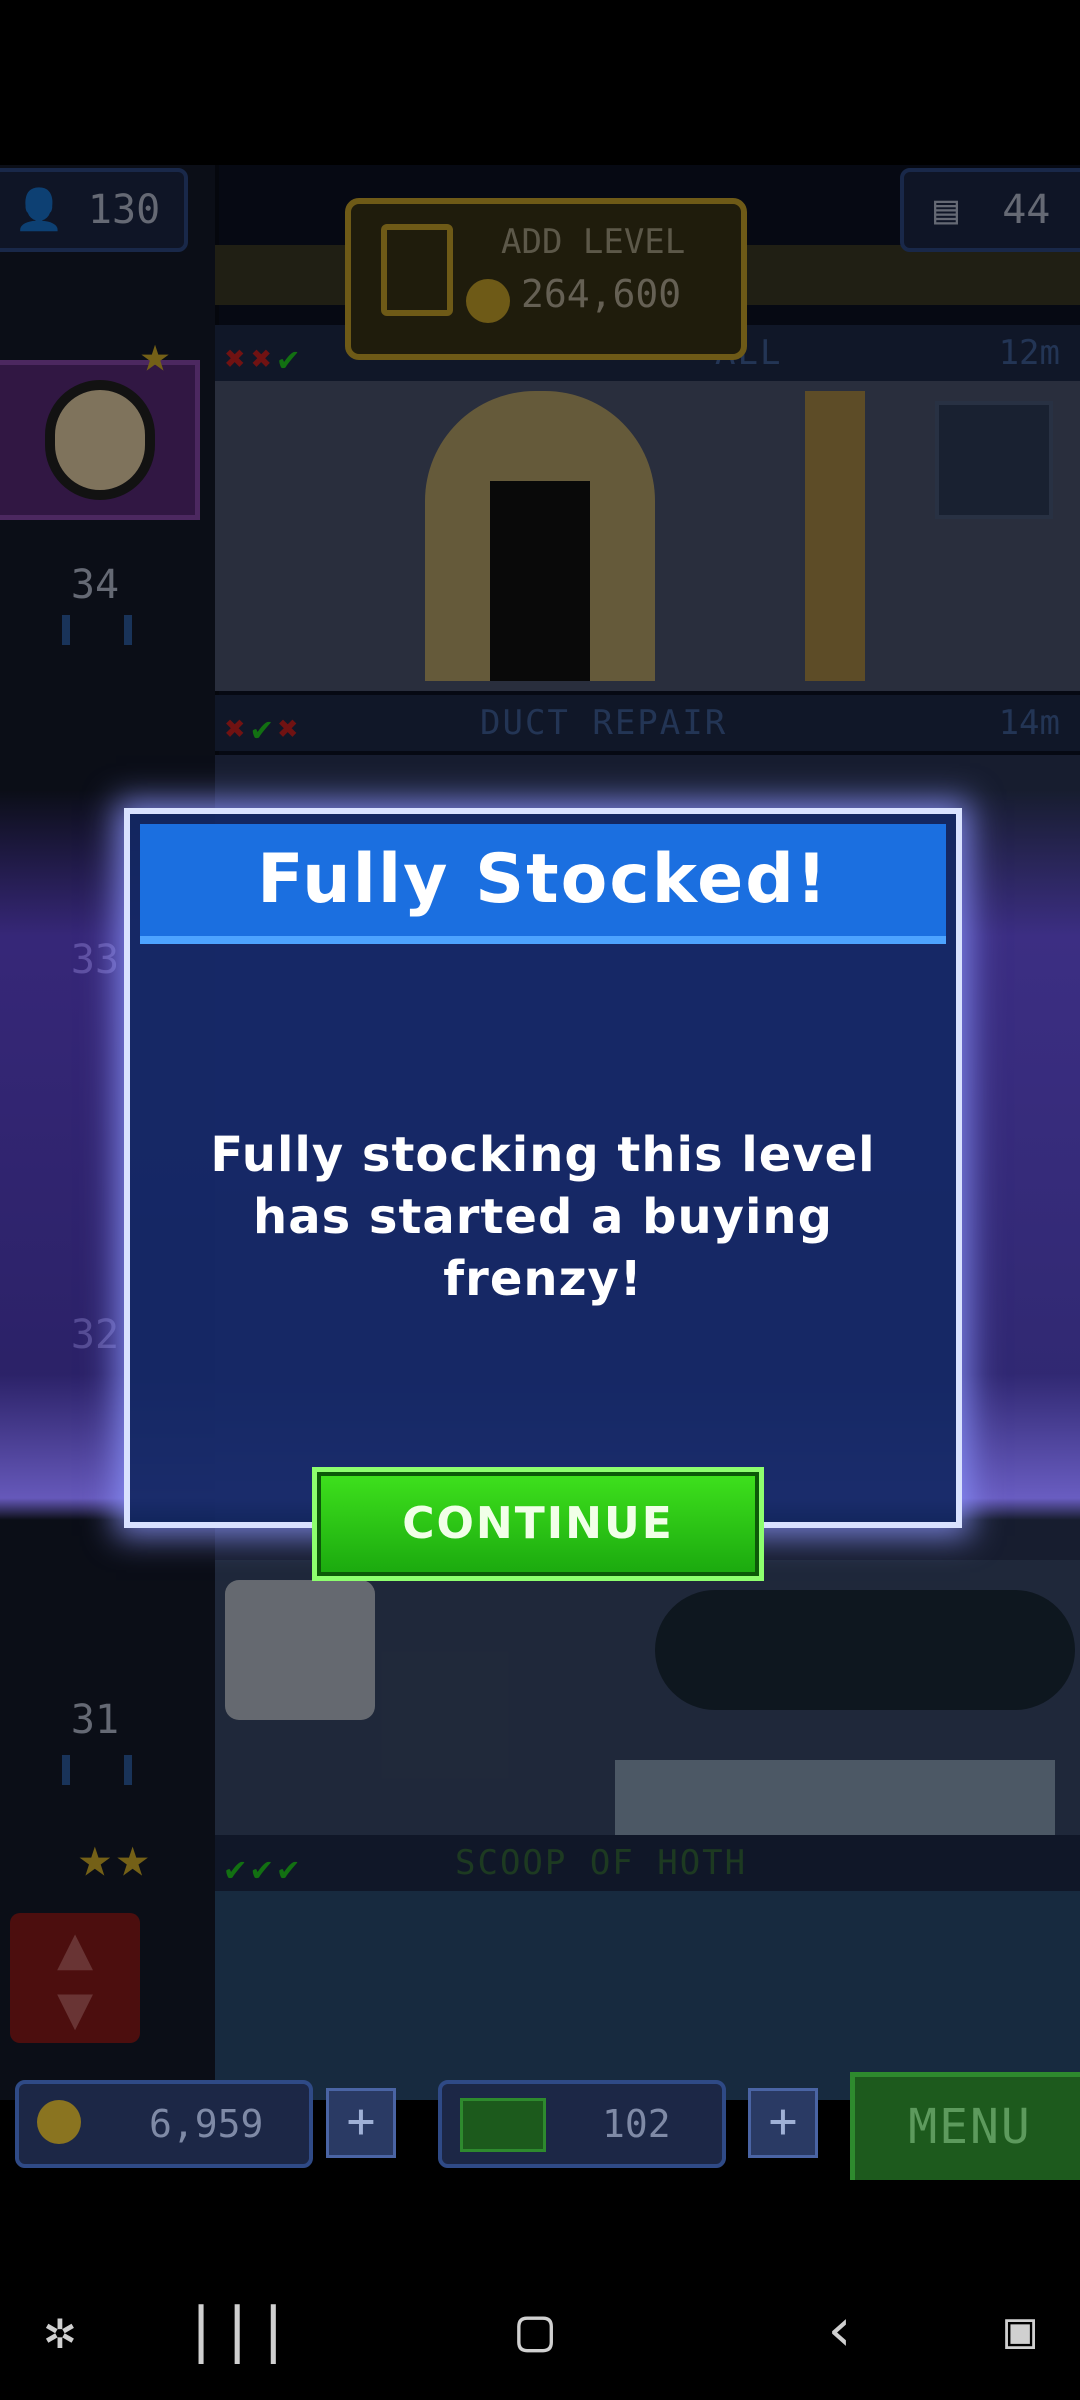 Image resolution: width=1080 pixels, height=2400 pixels. What do you see at coordinates (840, 2330) in the screenshot?
I see `back-icon: ‹` at bounding box center [840, 2330].